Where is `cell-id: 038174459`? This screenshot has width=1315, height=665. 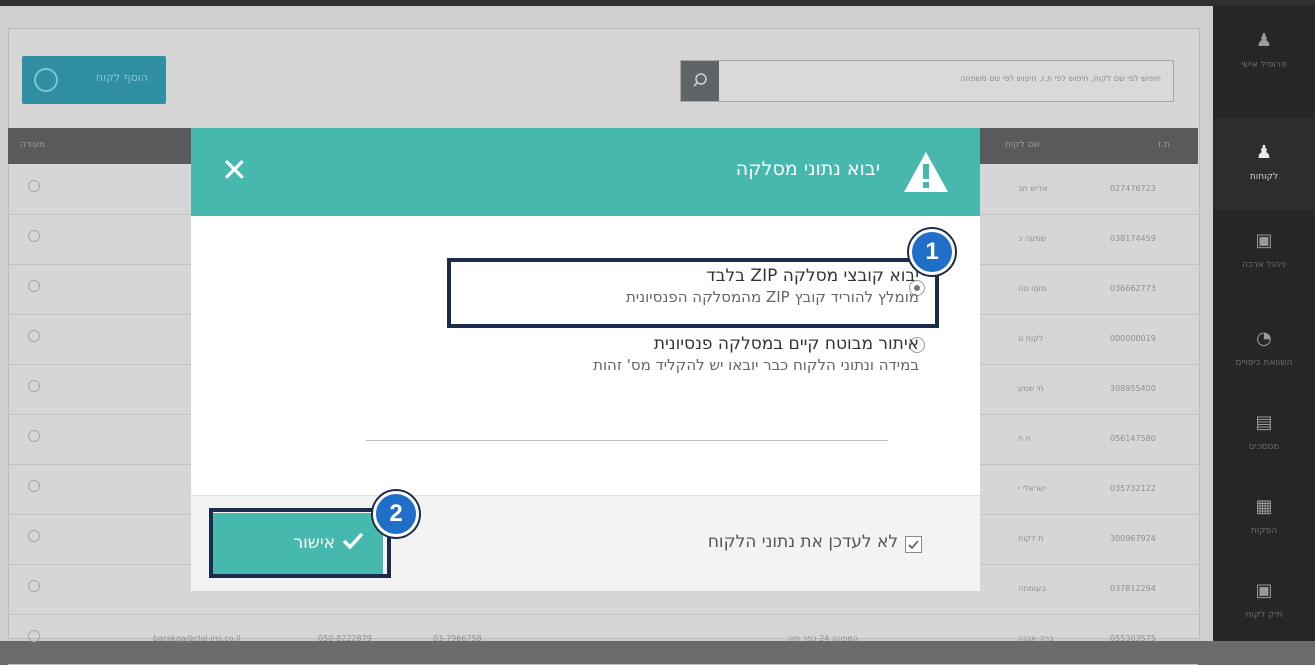
cell-id: 038174459 is located at coordinates (1133, 238).